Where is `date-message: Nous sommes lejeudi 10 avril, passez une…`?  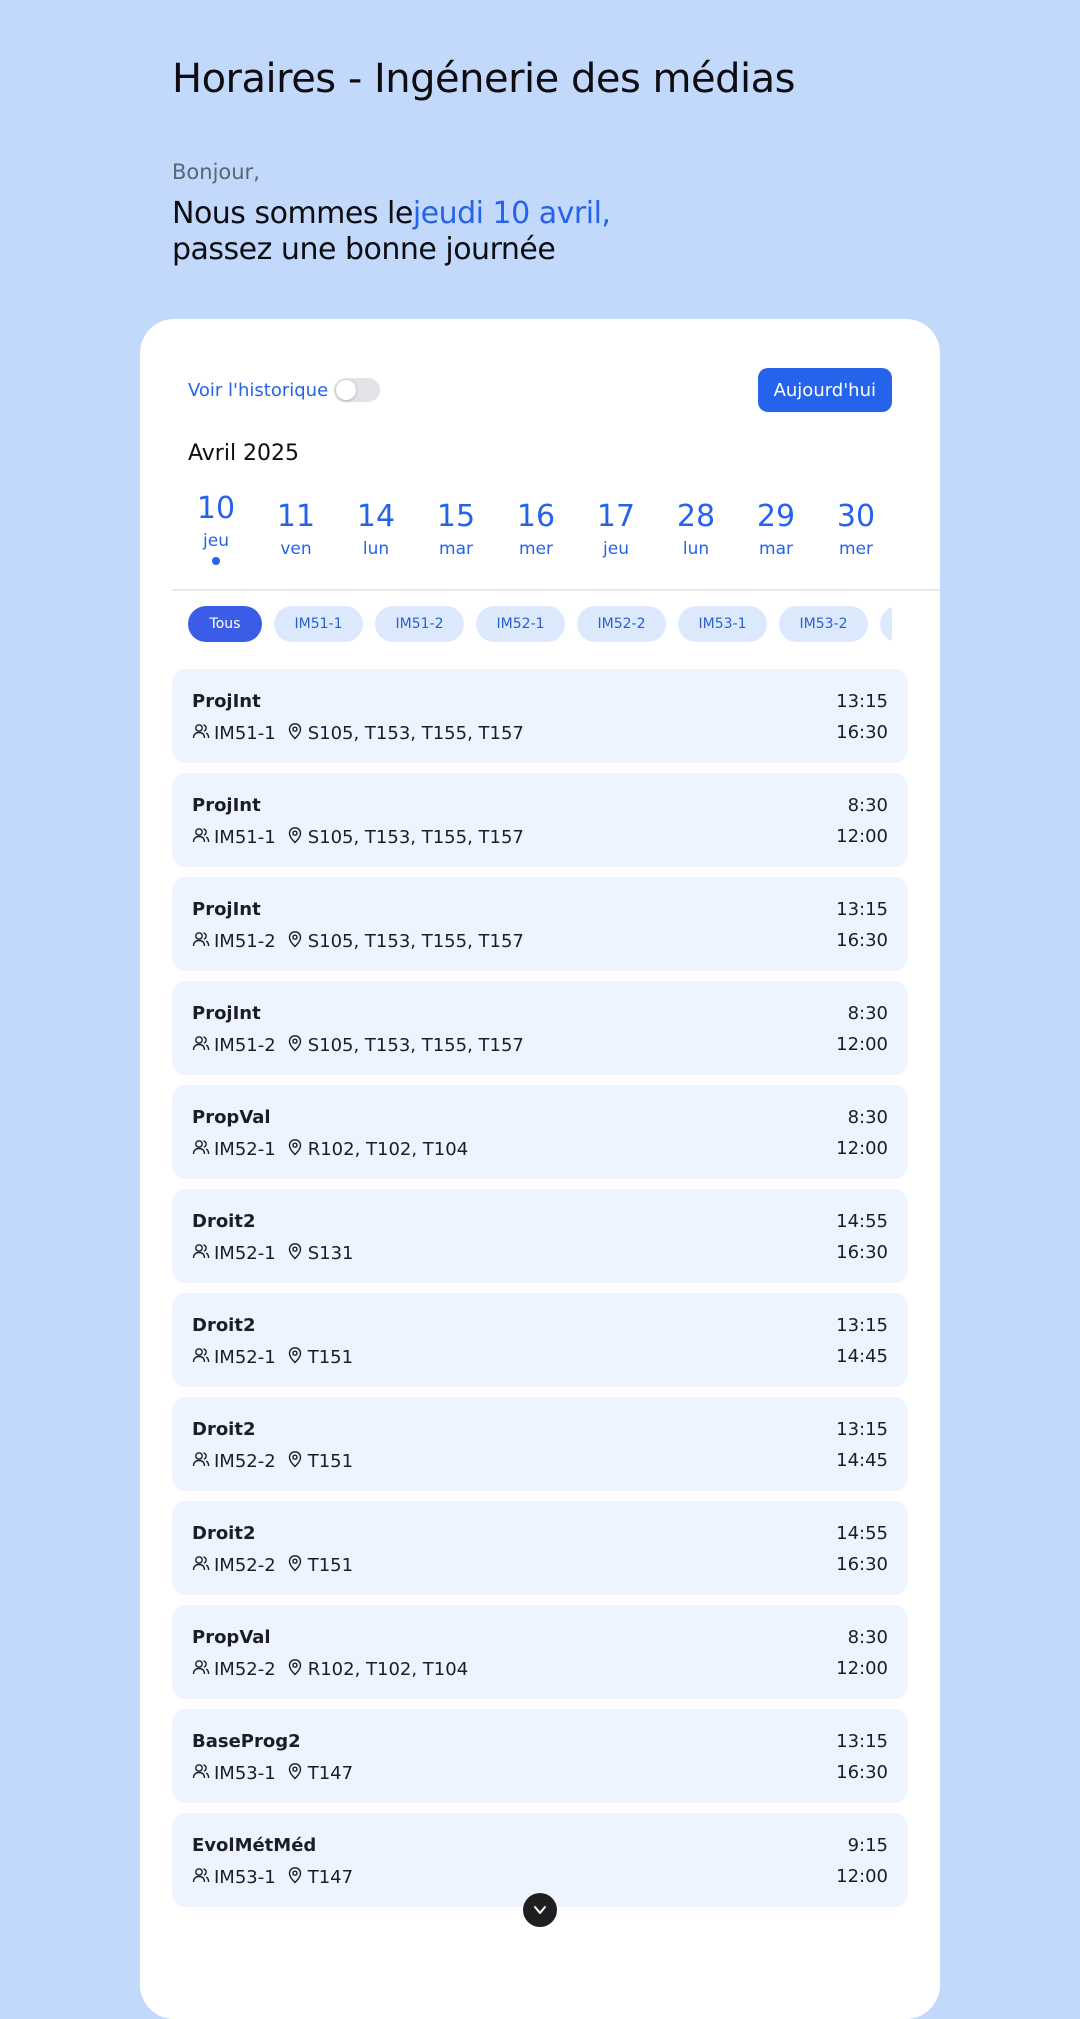 date-message: Nous sommes lejeudi 10 avril, passez une… is located at coordinates (596, 232).